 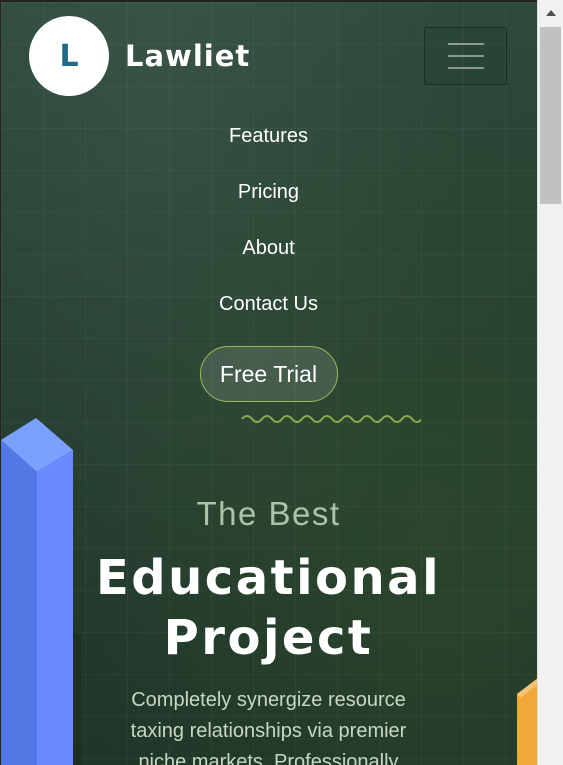 What do you see at coordinates (268, 578) in the screenshot?
I see `hero-title-line-1: Educational` at bounding box center [268, 578].